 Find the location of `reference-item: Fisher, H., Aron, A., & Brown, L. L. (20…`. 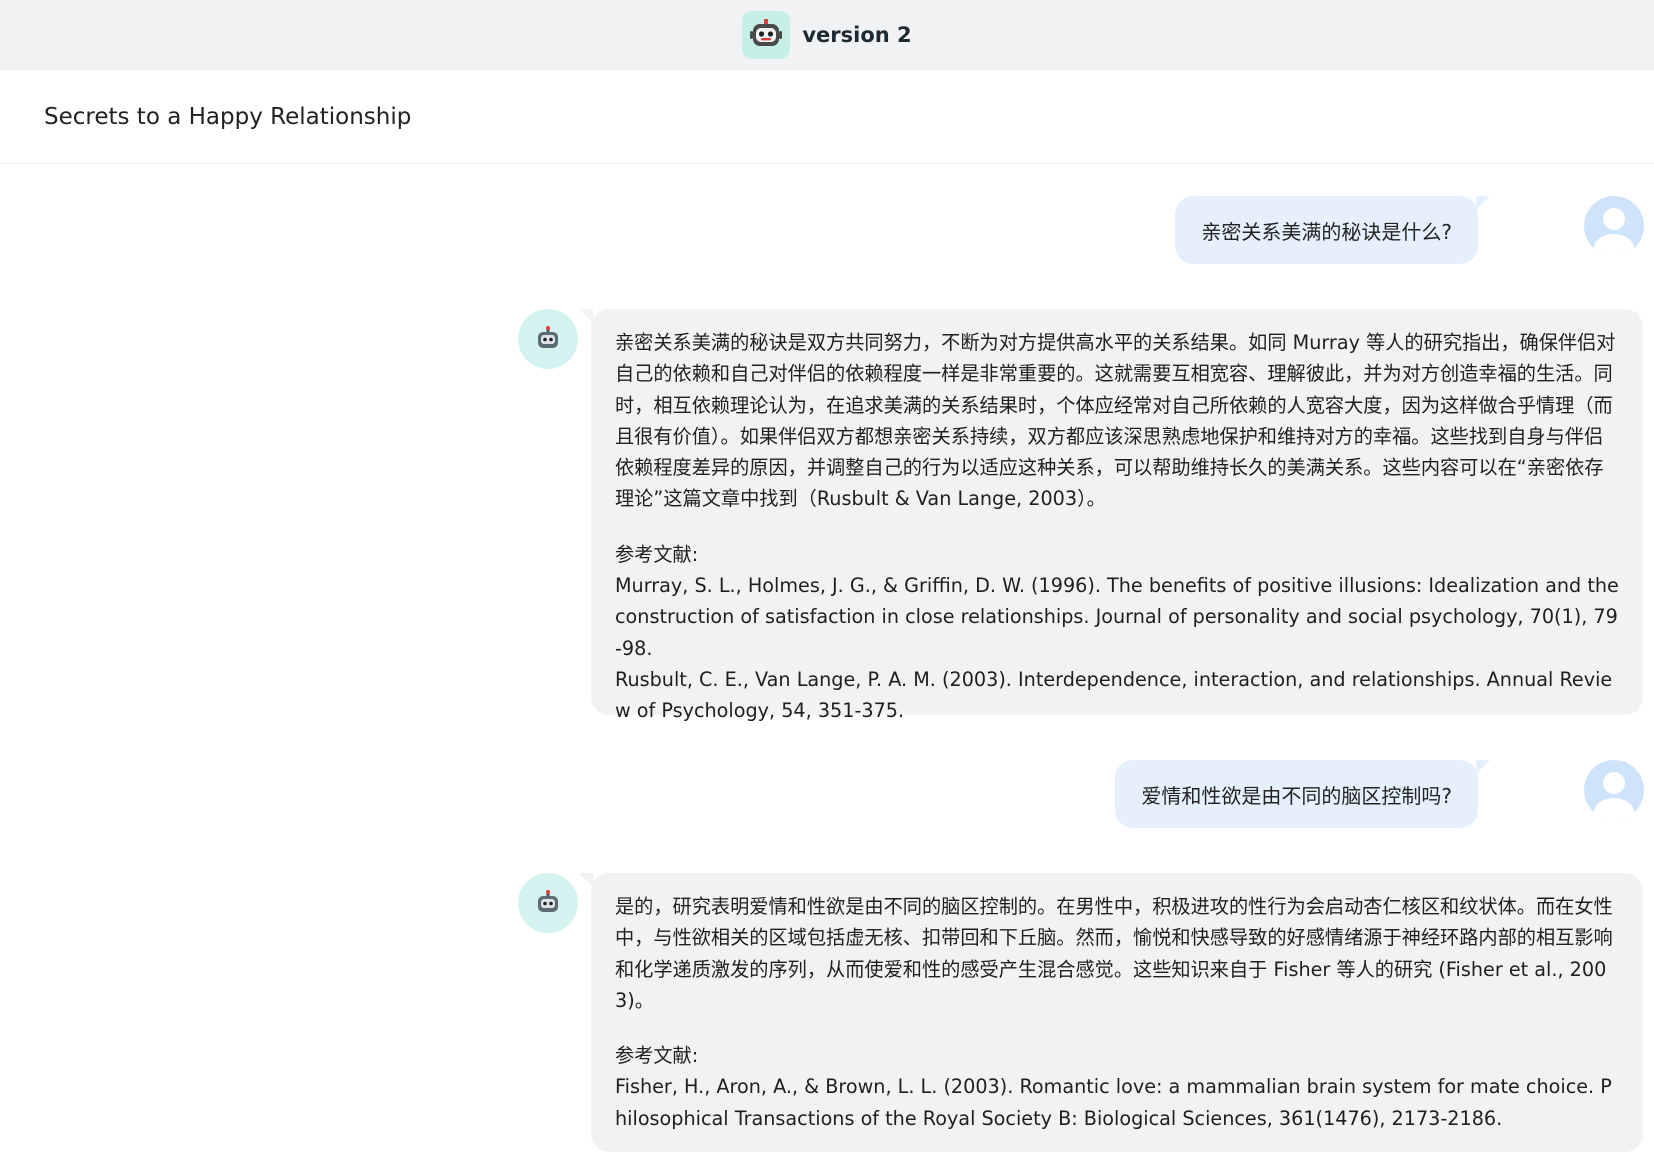

reference-item: Fisher, H., Aron, A., & Brown, L. L. (20… is located at coordinates (1113, 1102).